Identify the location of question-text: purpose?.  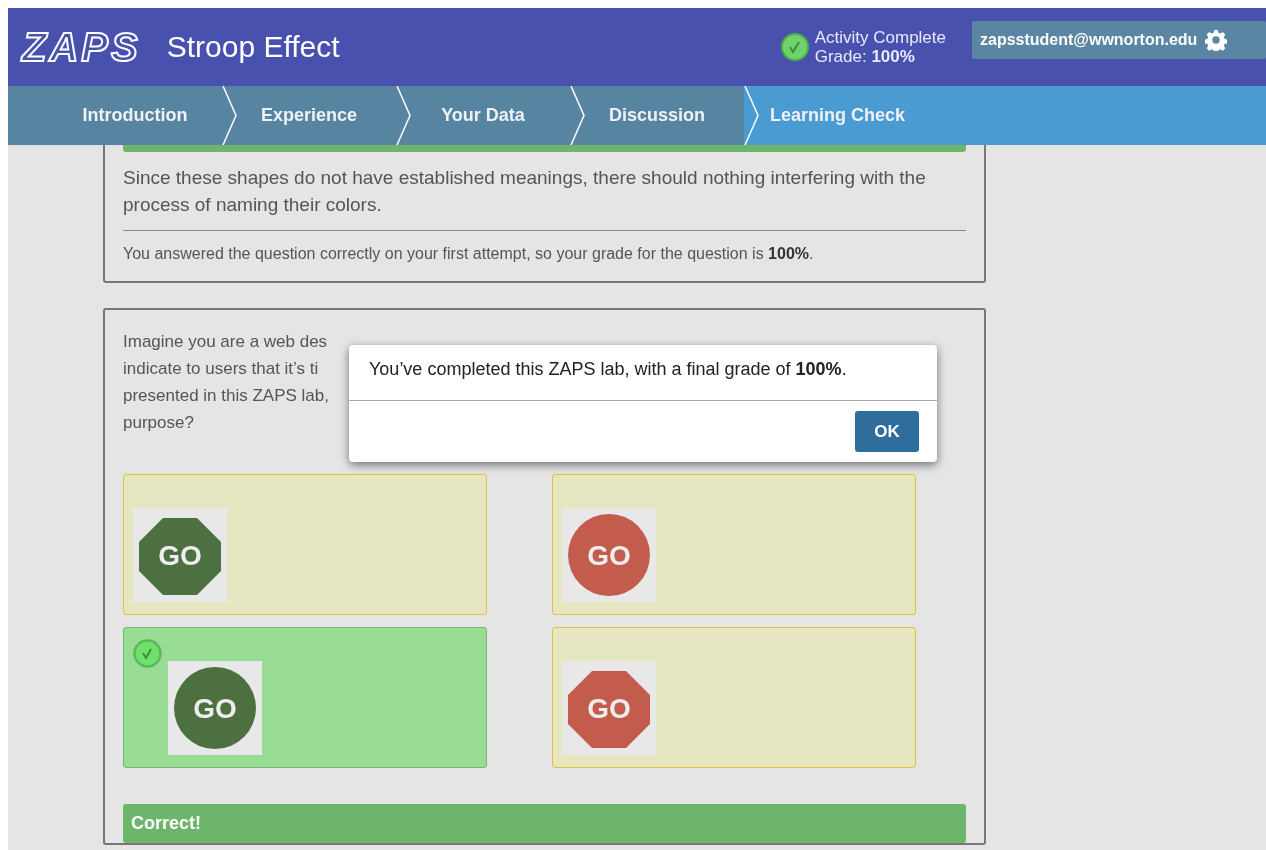
(158, 423).